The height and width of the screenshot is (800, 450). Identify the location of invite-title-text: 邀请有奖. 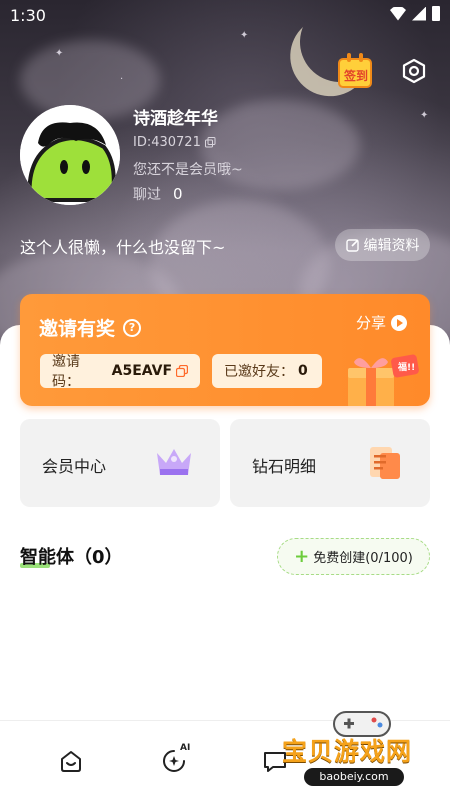
(77, 329).